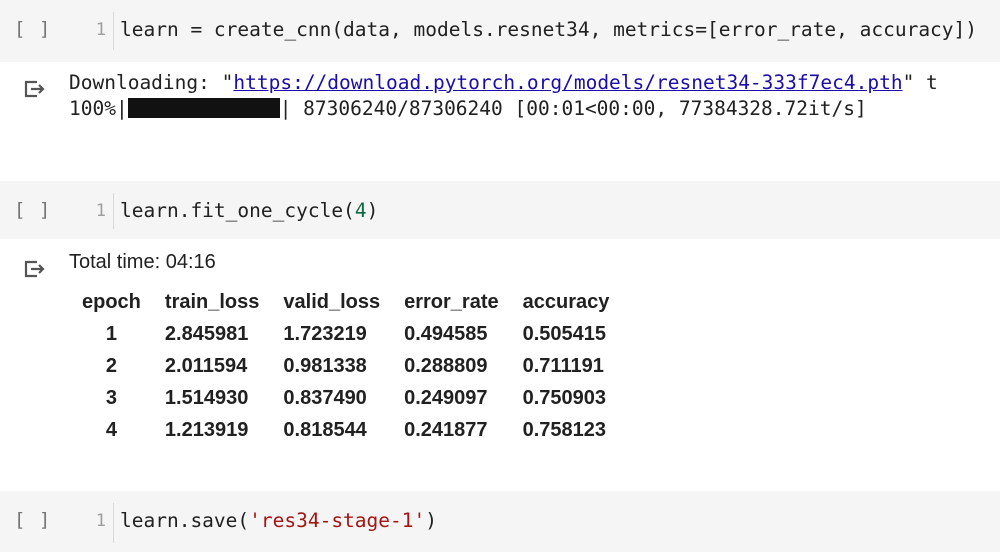 This screenshot has width=1000, height=552. Describe the element at coordinates (212, 301) in the screenshot. I see `column-header-train-loss: train_loss` at that location.